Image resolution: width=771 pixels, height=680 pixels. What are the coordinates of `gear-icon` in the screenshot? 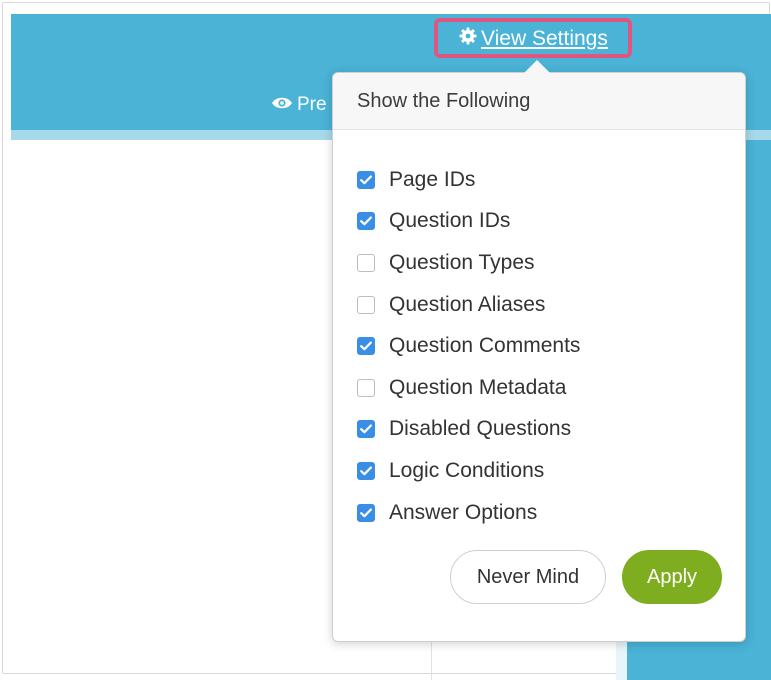 It's located at (468, 39).